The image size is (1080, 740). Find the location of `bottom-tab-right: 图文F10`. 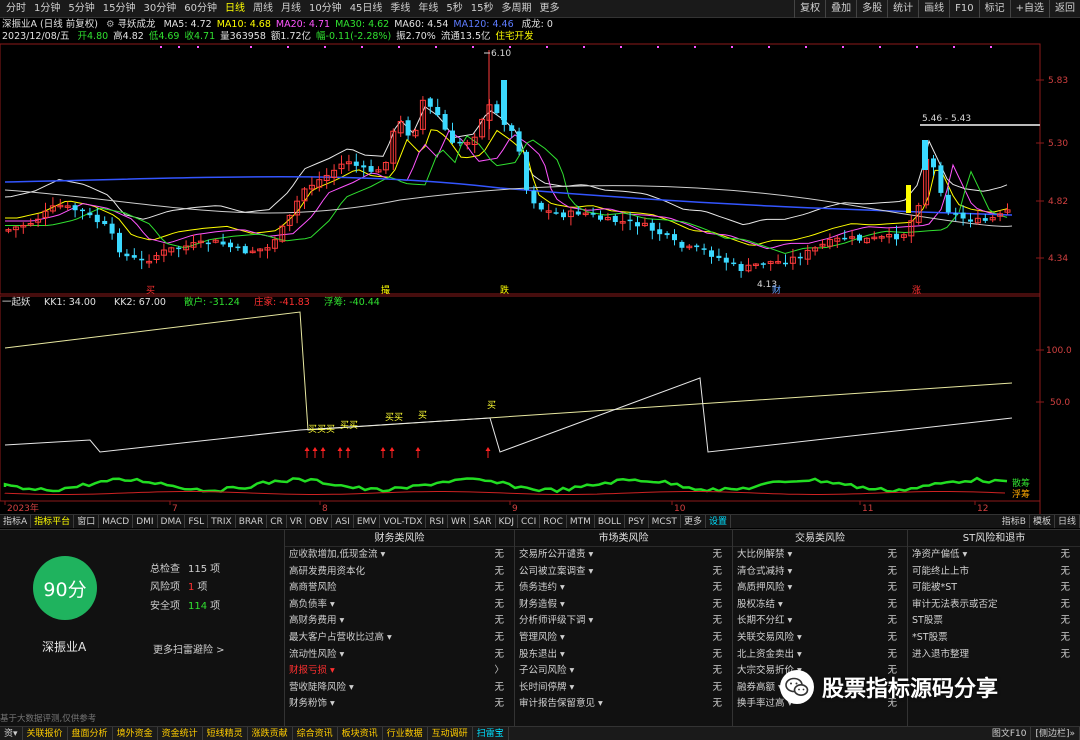

bottom-tab-right: 图文F10 is located at coordinates (1010, 733).